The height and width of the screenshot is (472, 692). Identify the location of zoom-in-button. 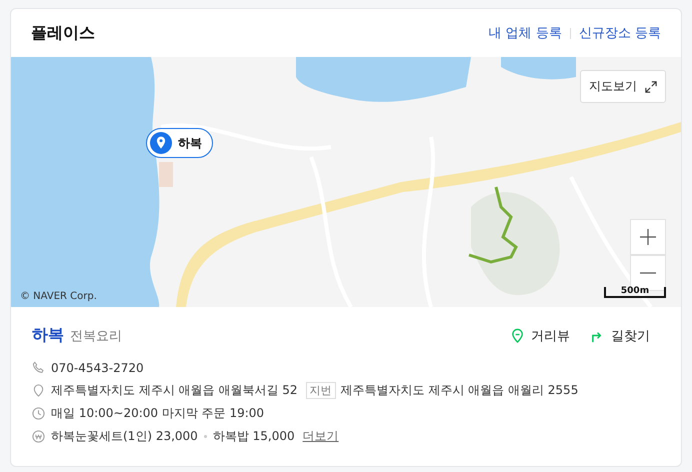
(648, 237).